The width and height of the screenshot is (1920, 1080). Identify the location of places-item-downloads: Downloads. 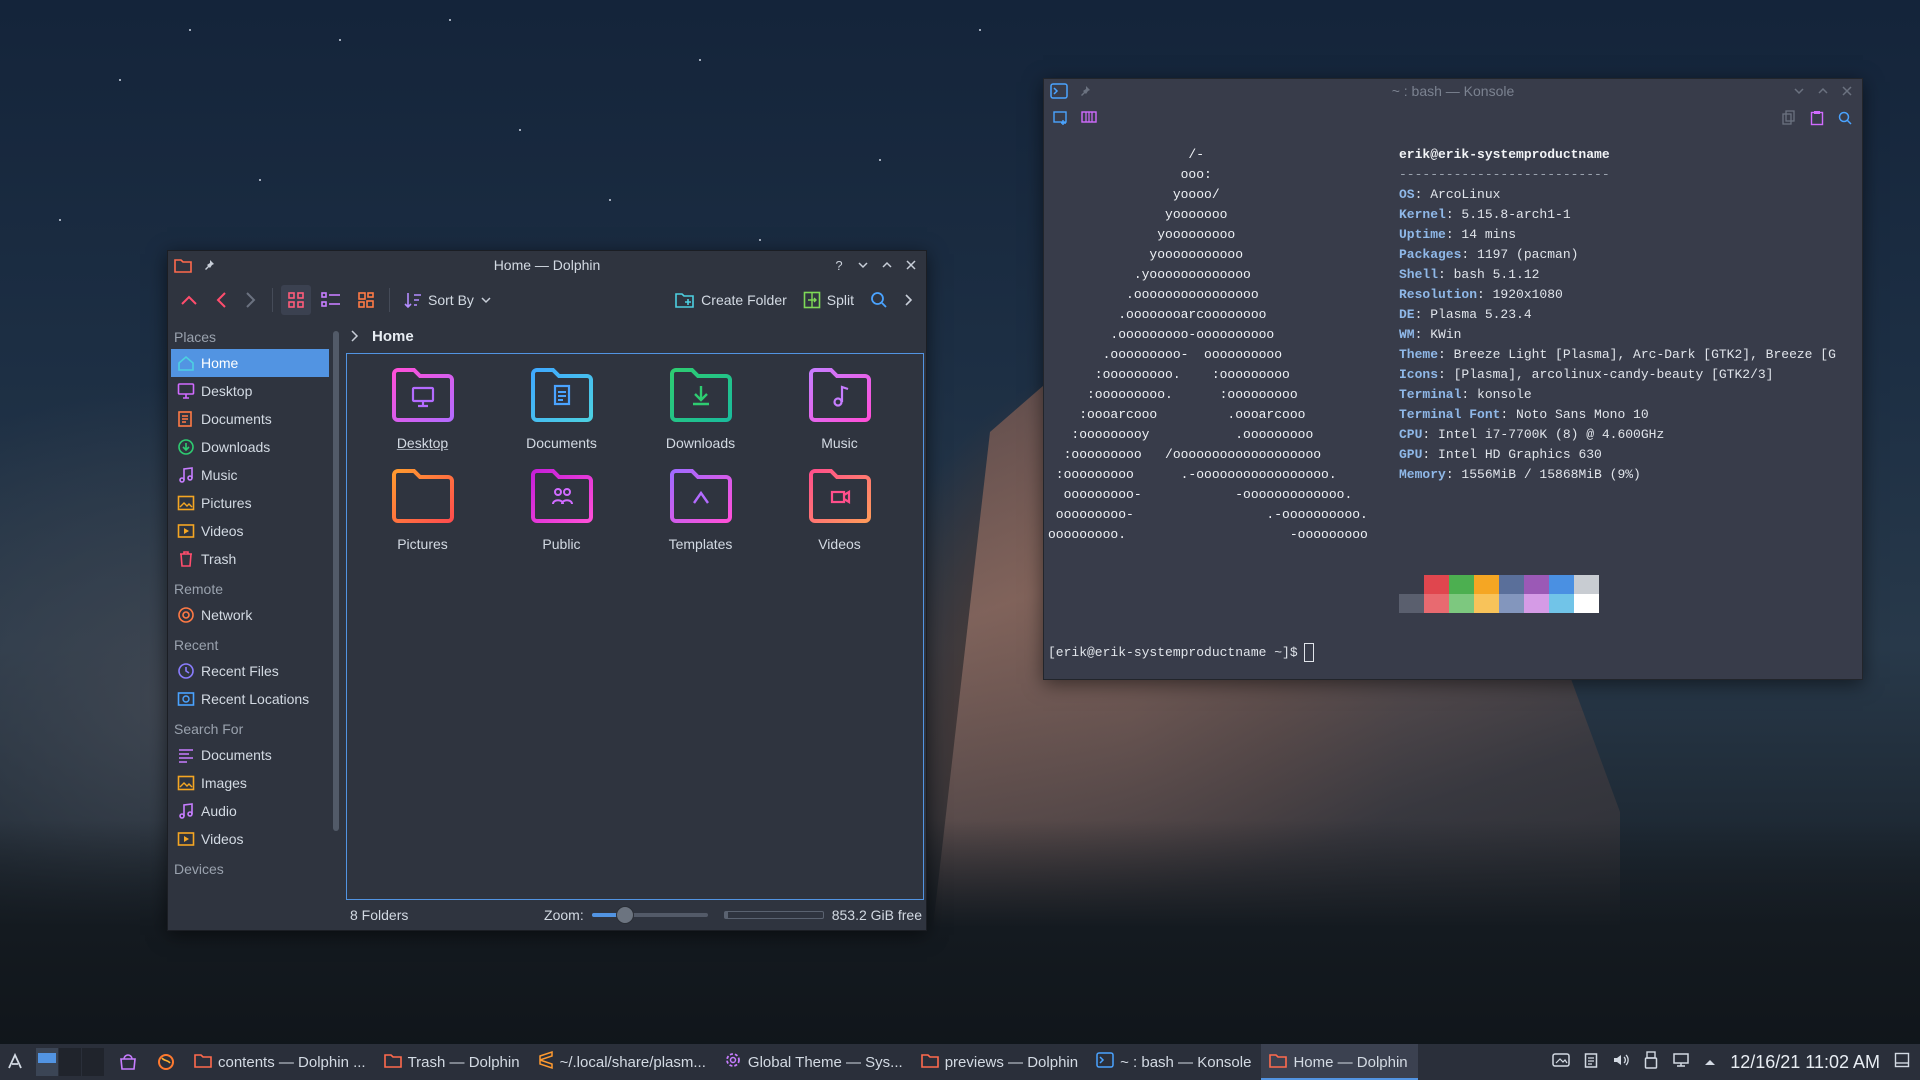
(250, 447).